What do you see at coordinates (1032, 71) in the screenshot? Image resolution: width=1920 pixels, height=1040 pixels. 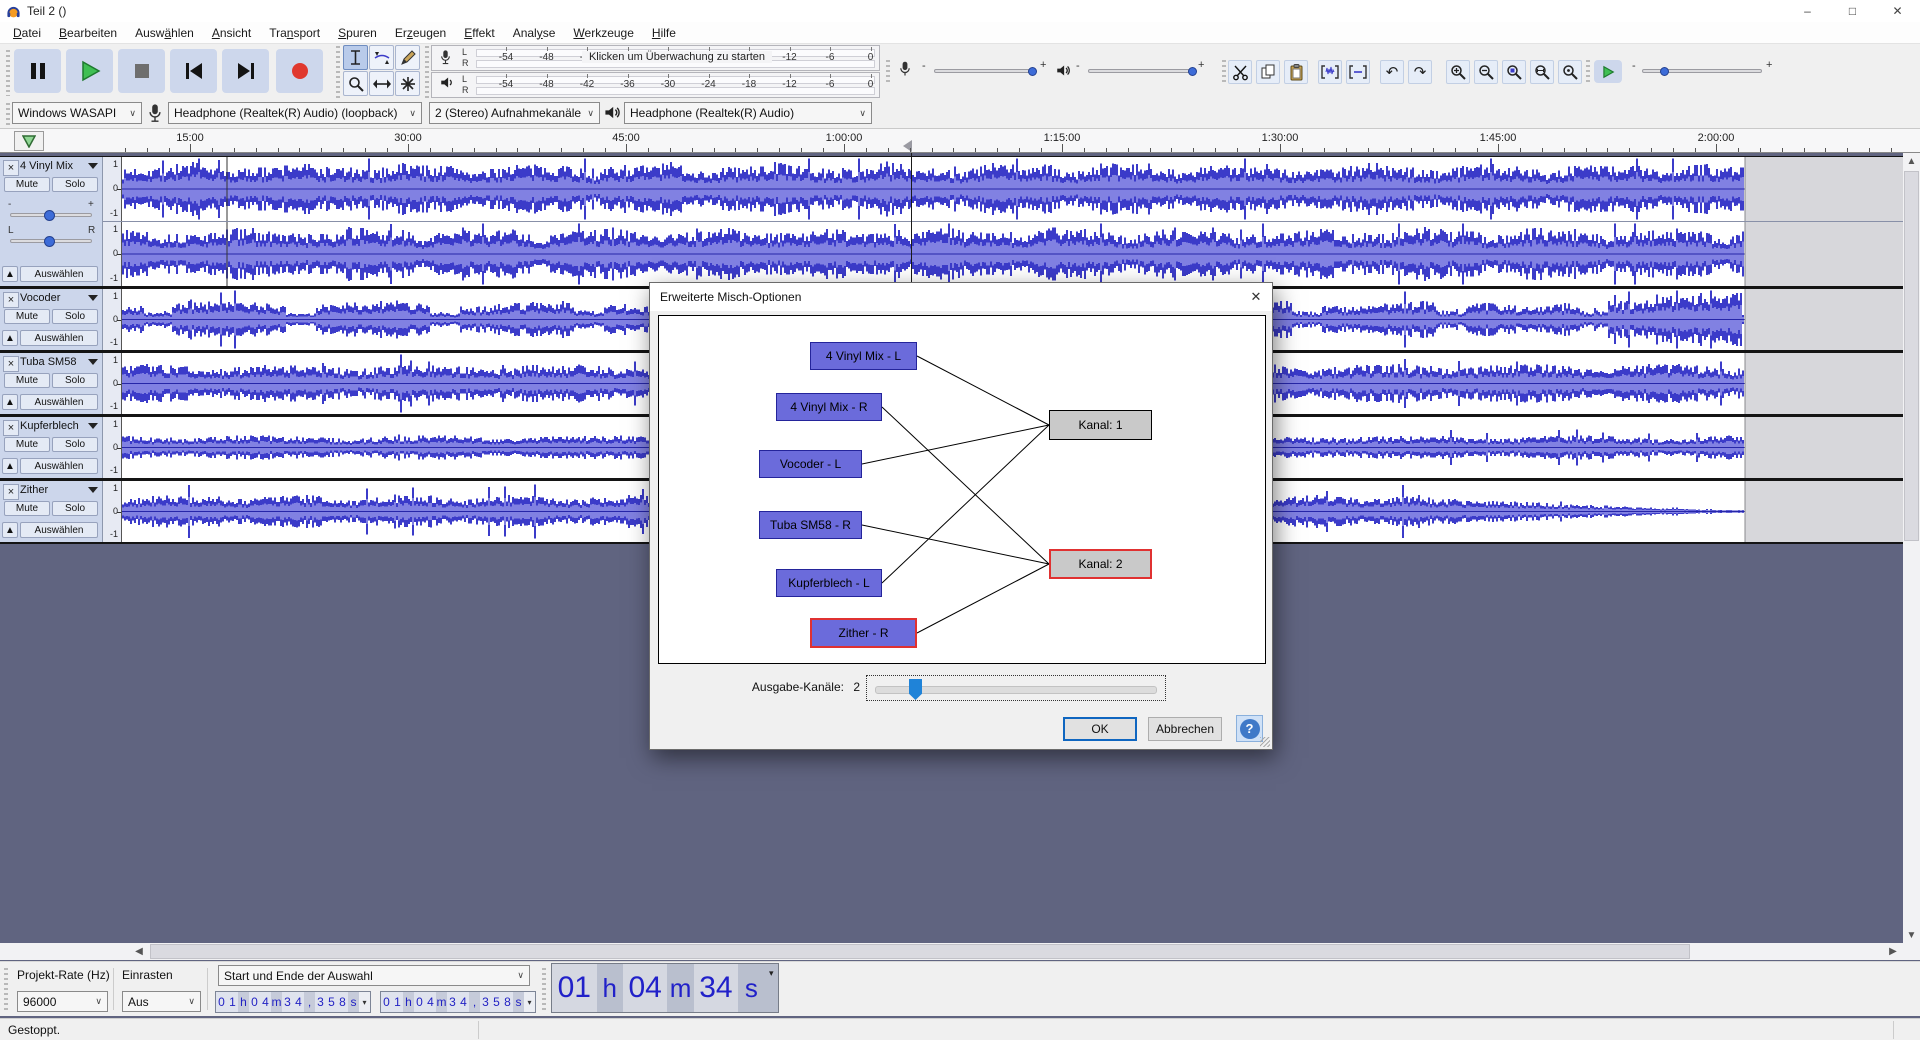 I see `recording-volume-thumb` at bounding box center [1032, 71].